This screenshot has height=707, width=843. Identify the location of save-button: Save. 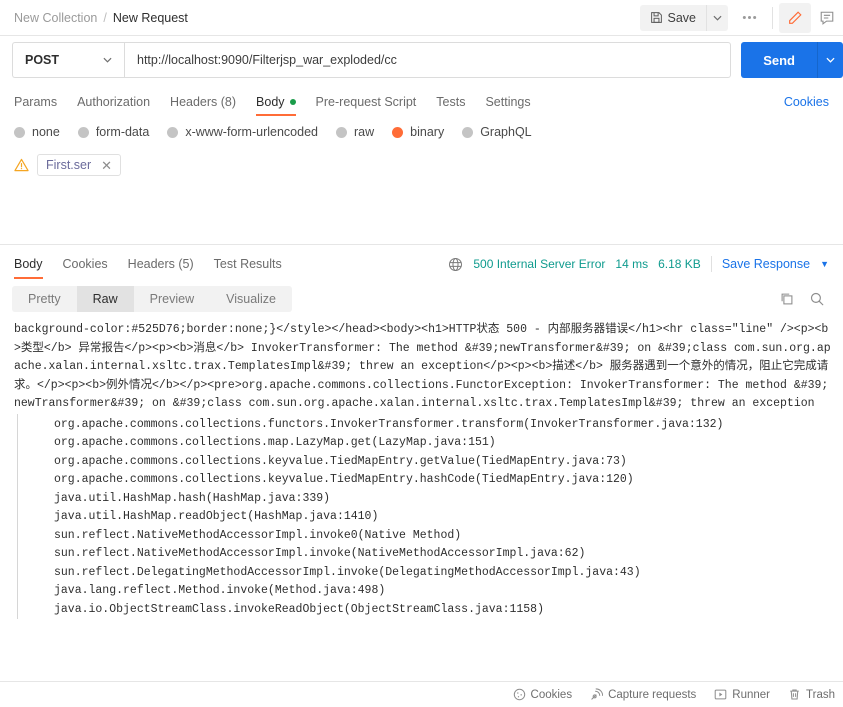
(673, 18).